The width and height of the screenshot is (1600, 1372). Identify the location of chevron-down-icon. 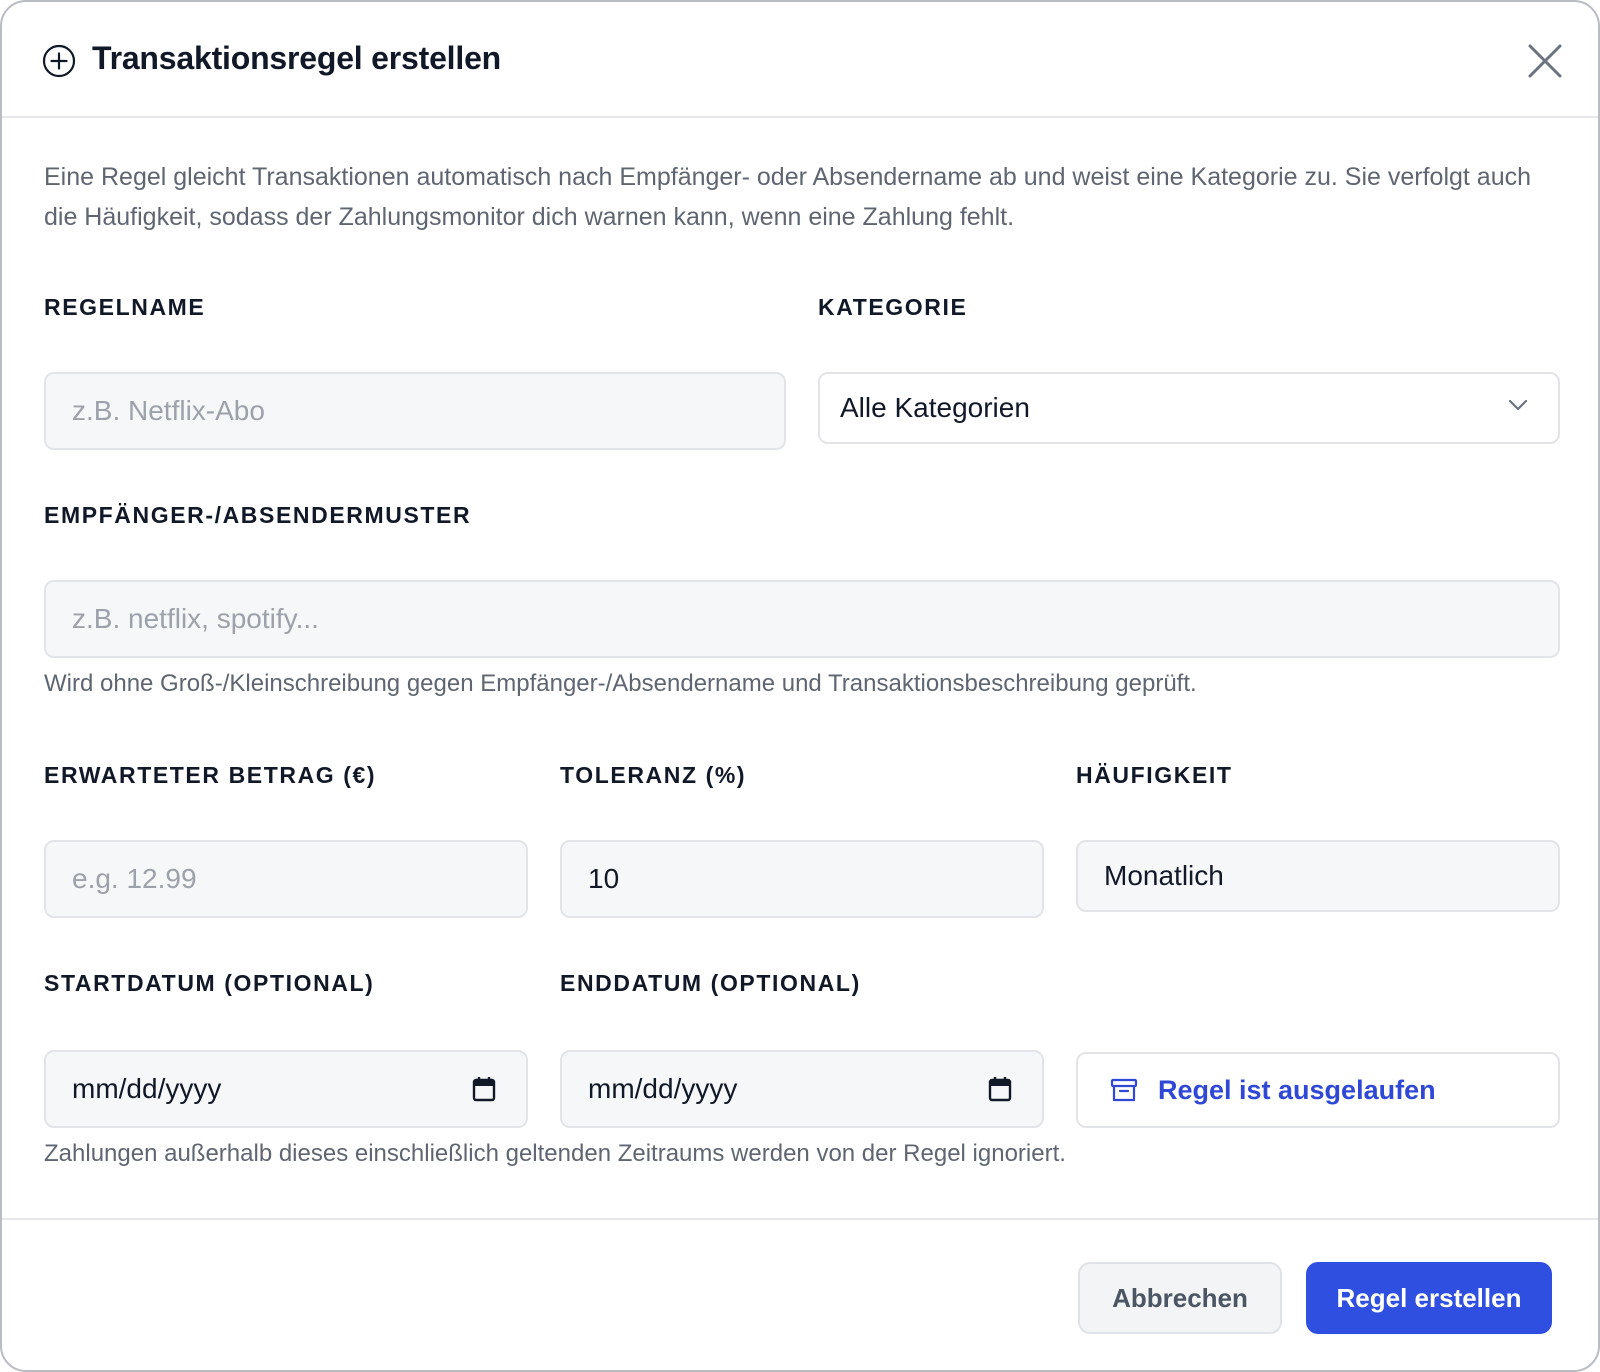
(1518, 405).